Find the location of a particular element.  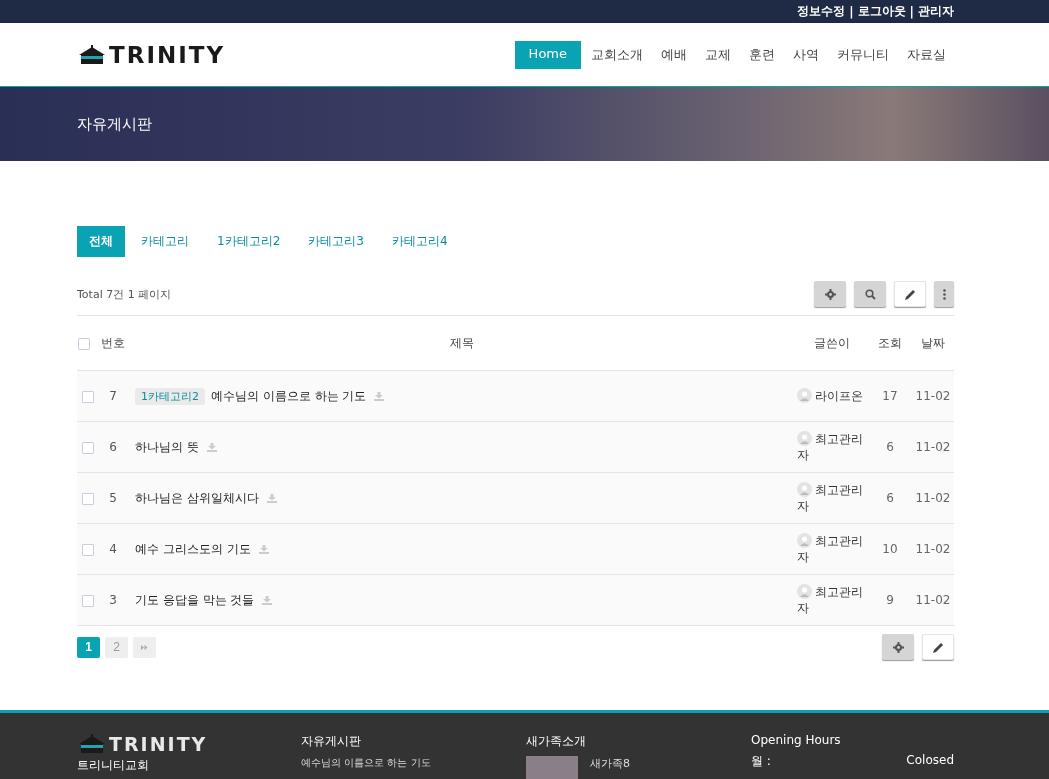

search-button is located at coordinates (870, 294).